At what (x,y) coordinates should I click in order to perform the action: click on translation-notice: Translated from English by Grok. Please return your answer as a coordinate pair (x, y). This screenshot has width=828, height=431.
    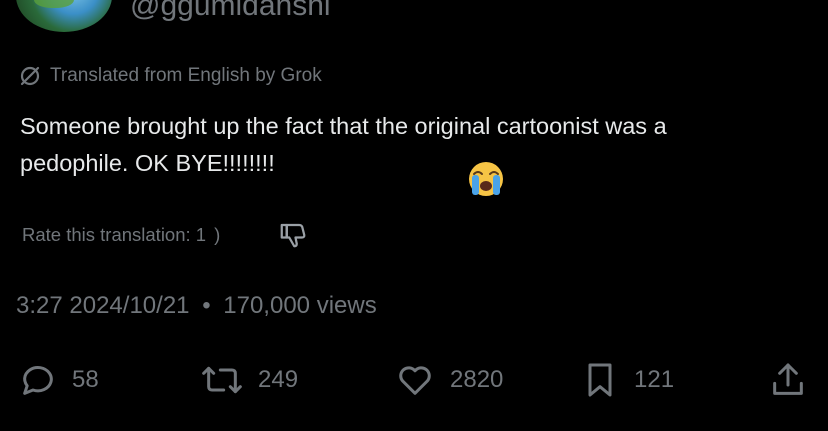
    Looking at the image, I should click on (170, 76).